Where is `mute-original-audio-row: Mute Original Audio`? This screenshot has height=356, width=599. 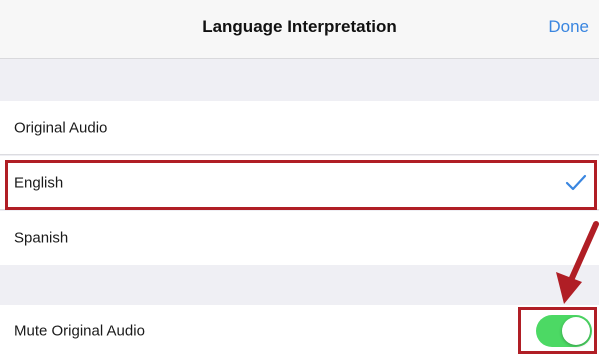 mute-original-audio-row: Mute Original Audio is located at coordinates (299, 330).